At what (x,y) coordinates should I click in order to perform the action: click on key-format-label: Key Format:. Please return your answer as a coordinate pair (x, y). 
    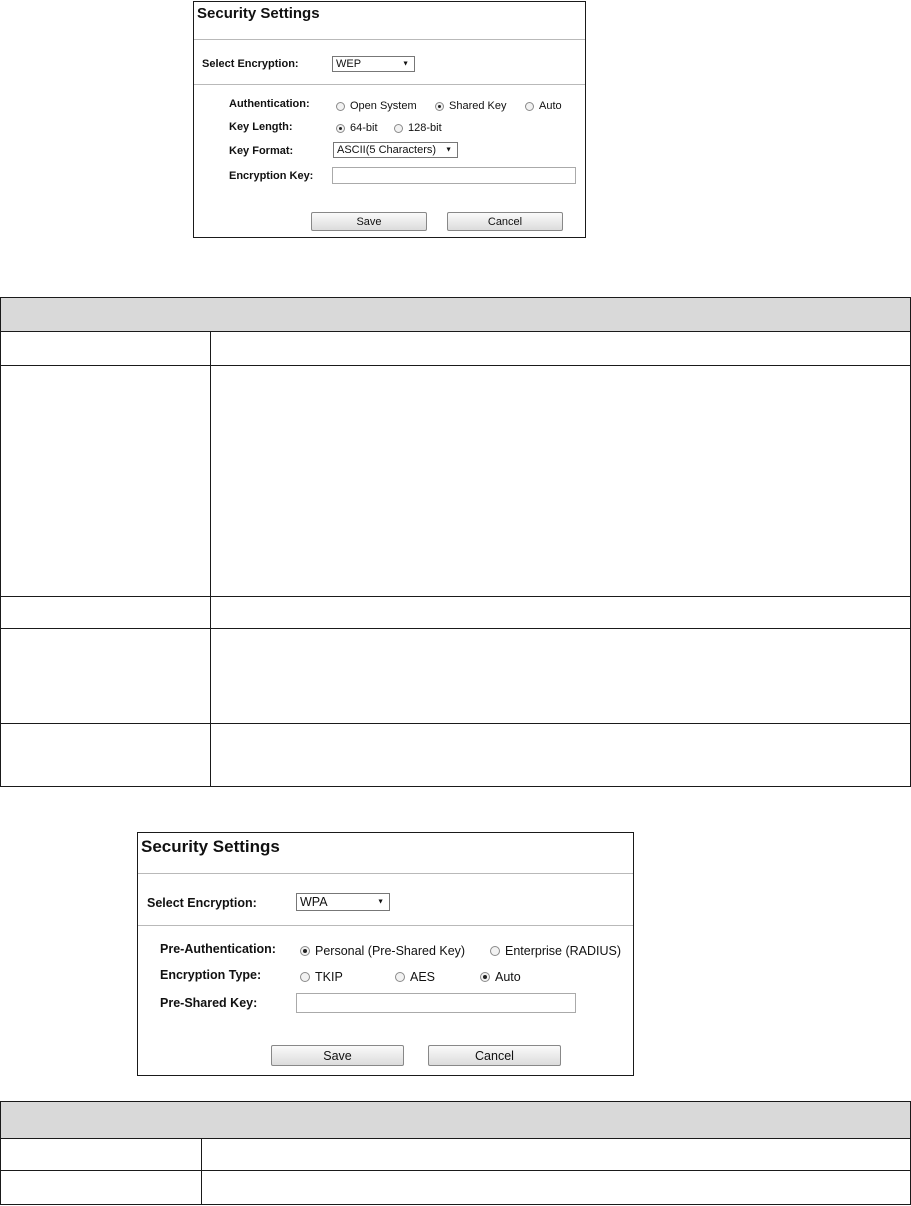
    Looking at the image, I should click on (261, 151).